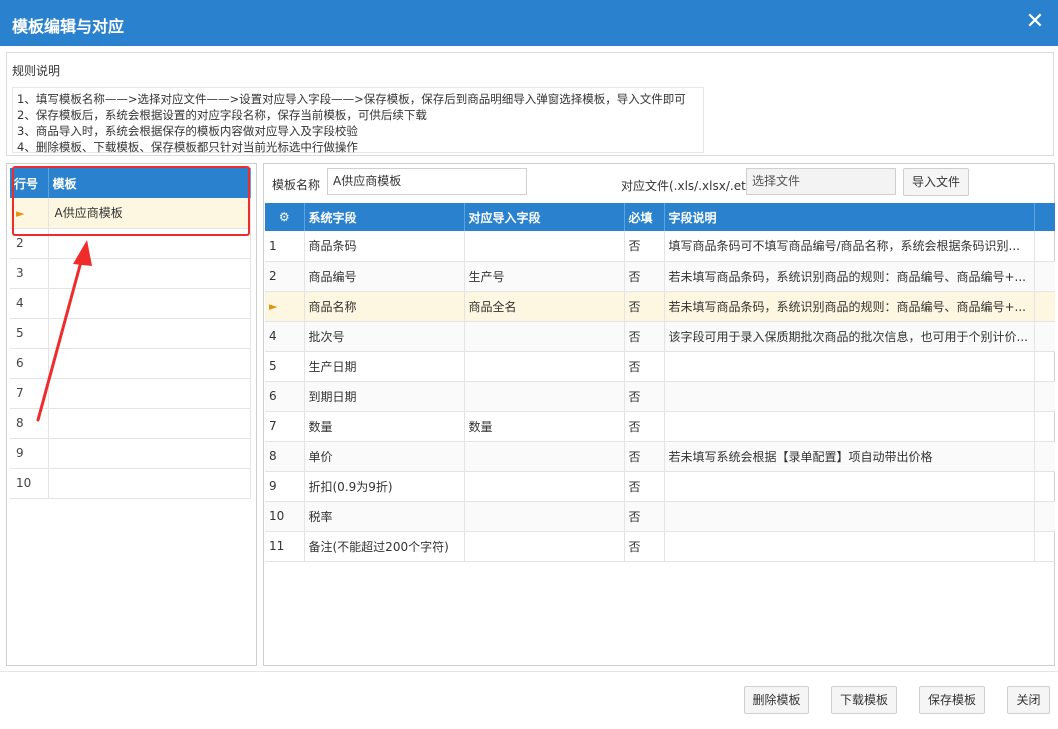 Image resolution: width=1058 pixels, height=729 pixels. What do you see at coordinates (544, 426) in the screenshot?
I see `import-field-cell: 数量` at bounding box center [544, 426].